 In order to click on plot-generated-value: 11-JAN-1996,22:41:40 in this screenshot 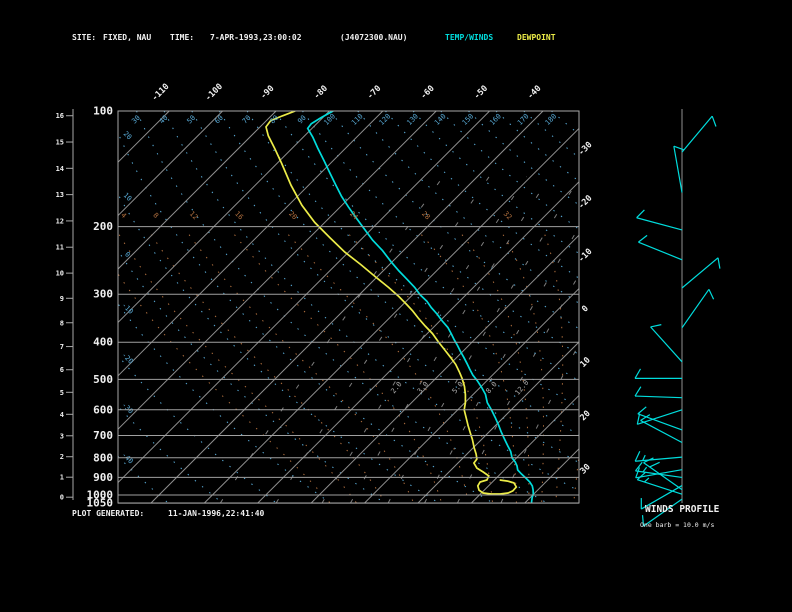, I will do `click(216, 513)`.